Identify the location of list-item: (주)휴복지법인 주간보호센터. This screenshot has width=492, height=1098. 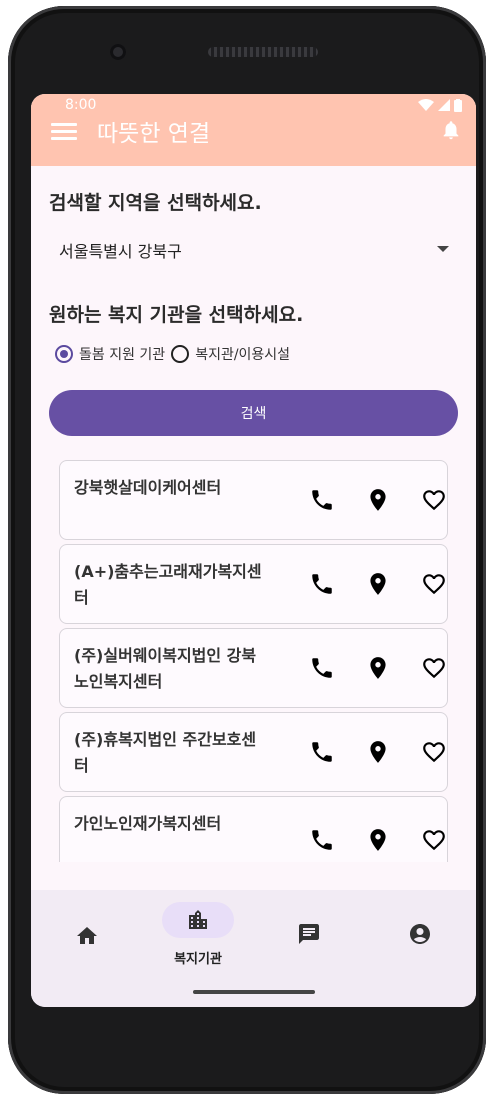
(253, 752).